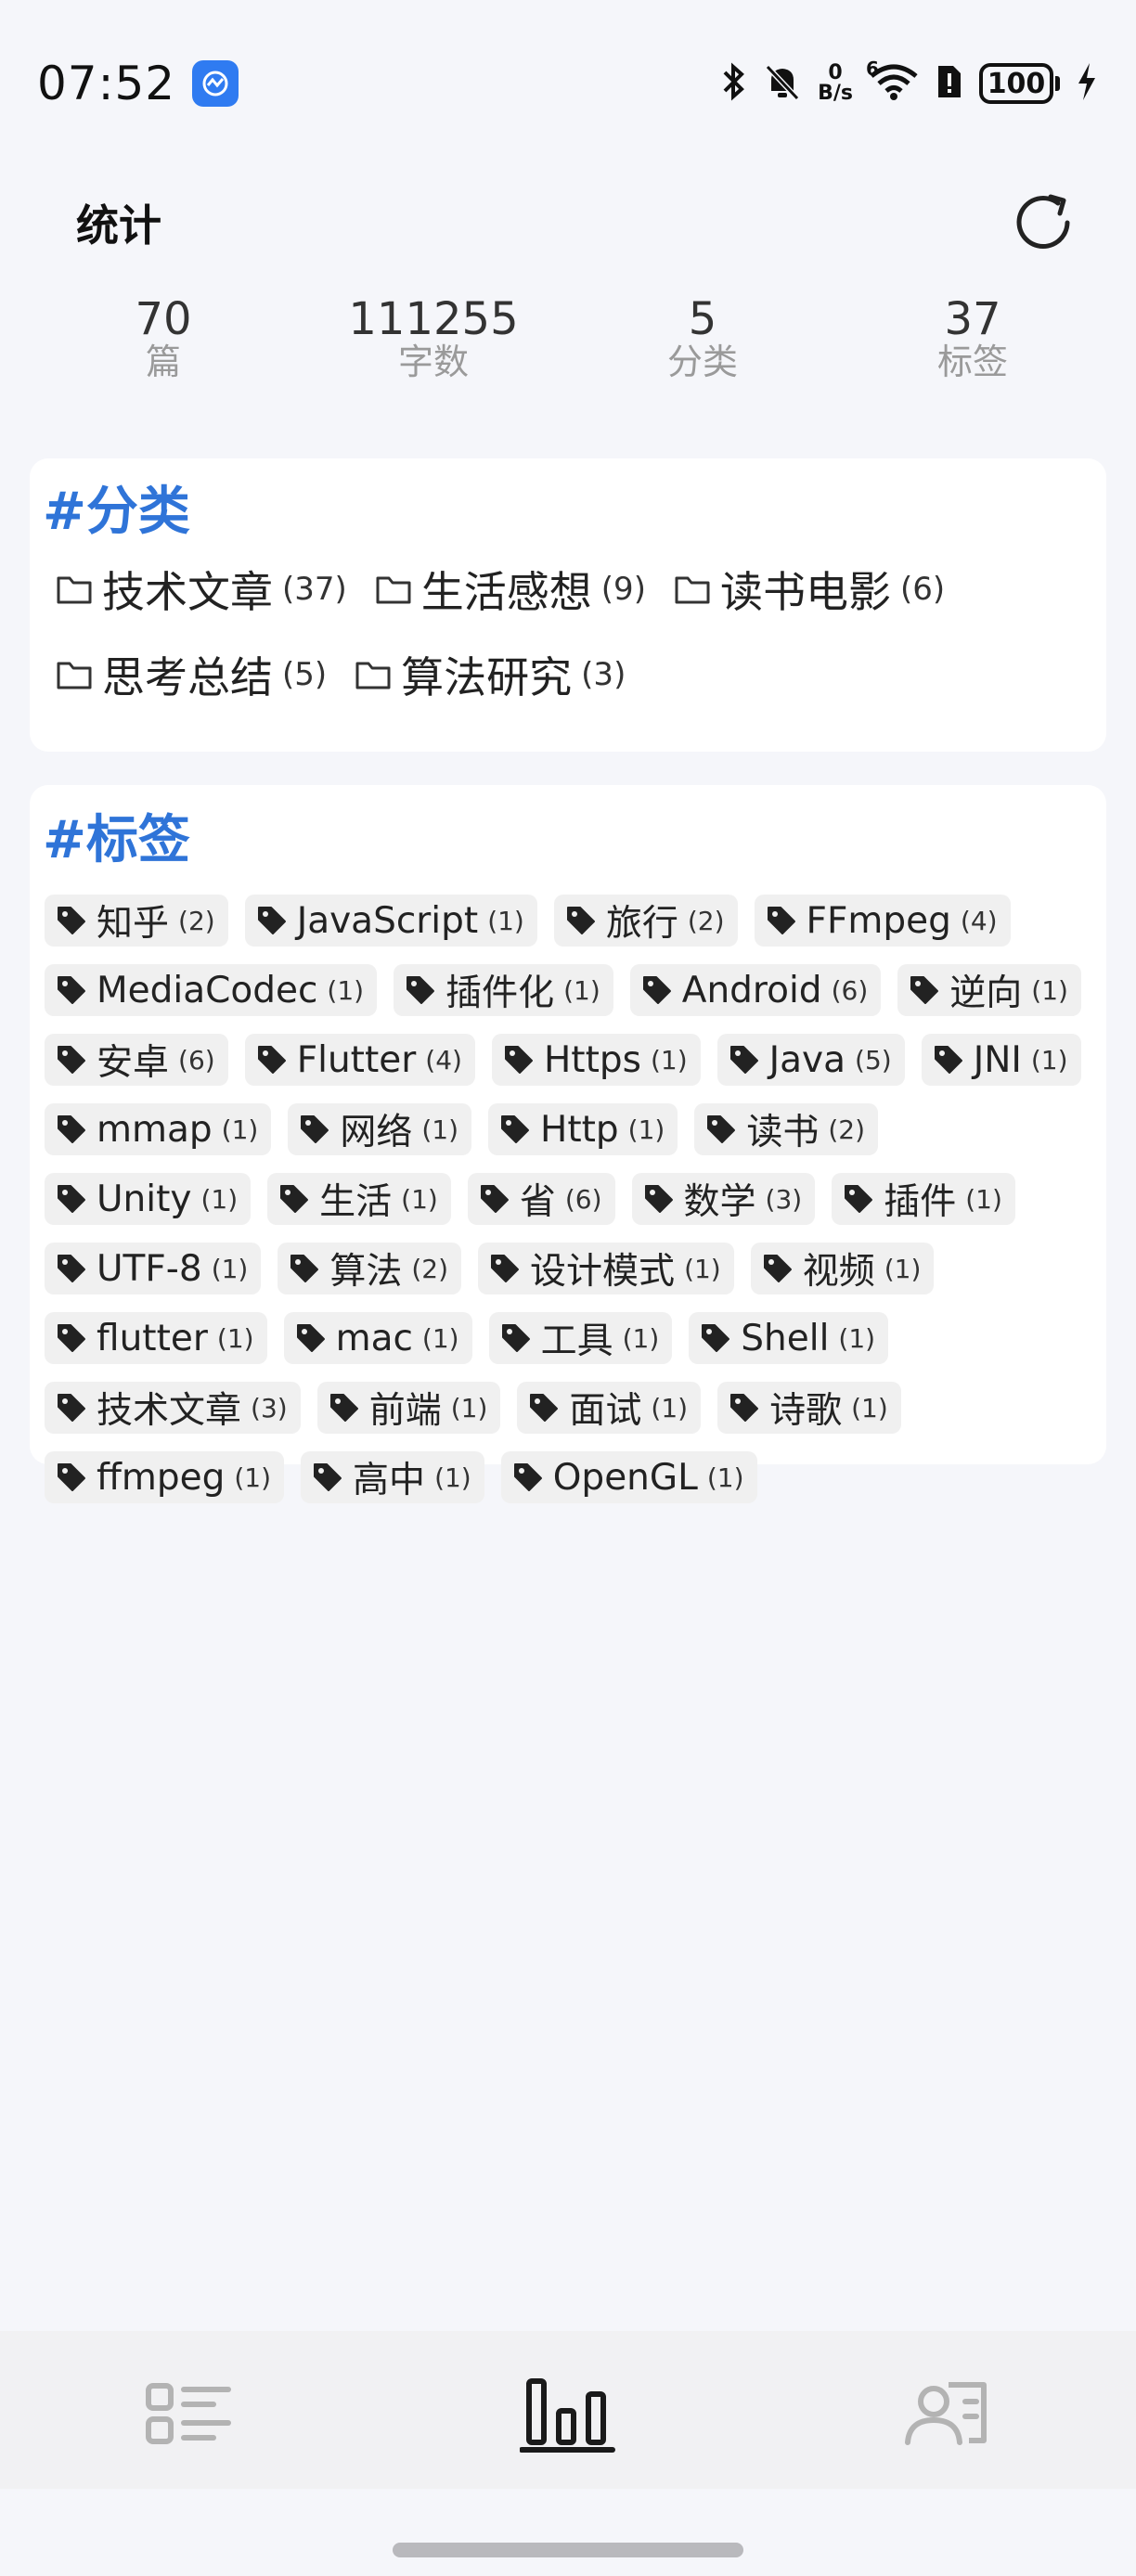 This screenshot has width=1136, height=2576. Describe the element at coordinates (568, 2550) in the screenshot. I see `home-indicator` at that location.